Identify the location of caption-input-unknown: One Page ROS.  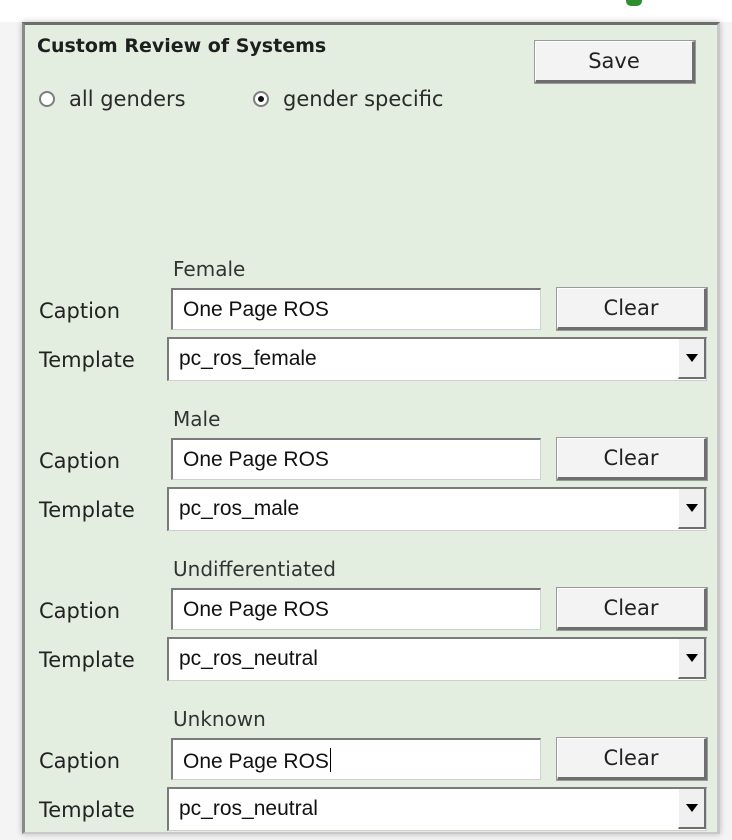
(356, 759).